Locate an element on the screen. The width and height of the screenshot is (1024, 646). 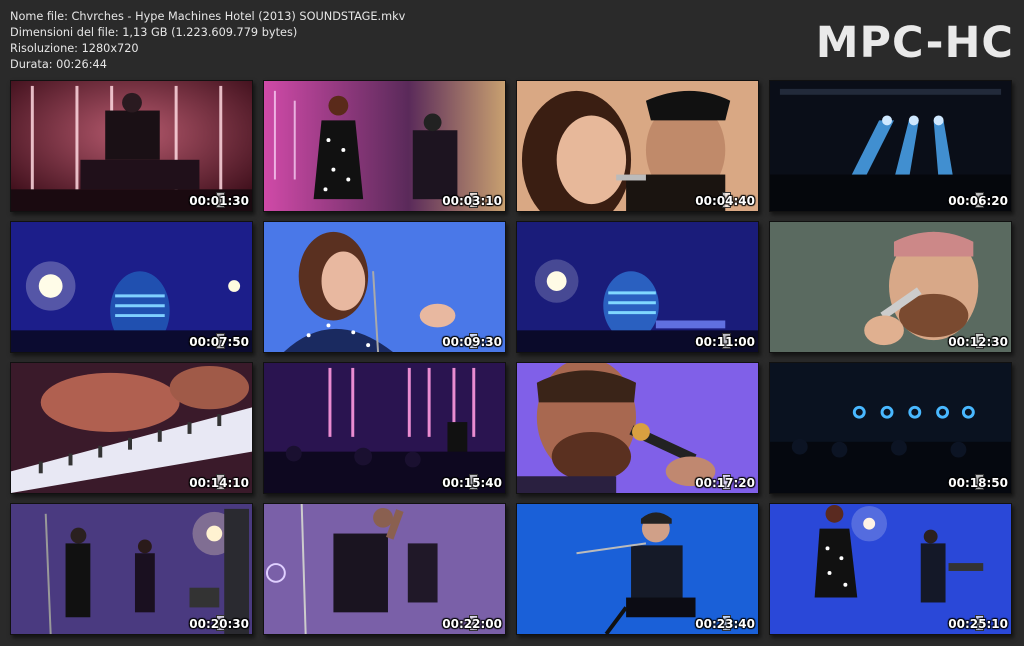
thumbnail-frame: 00:23:40 is located at coordinates (637, 569).